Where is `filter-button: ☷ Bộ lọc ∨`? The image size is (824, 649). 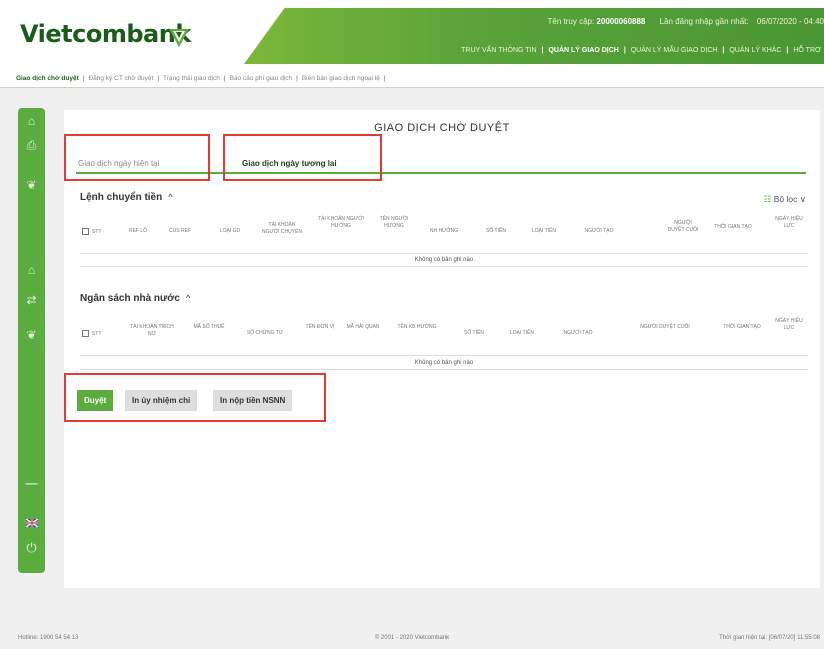 filter-button: ☷ Bộ lọc ∨ is located at coordinates (785, 199).